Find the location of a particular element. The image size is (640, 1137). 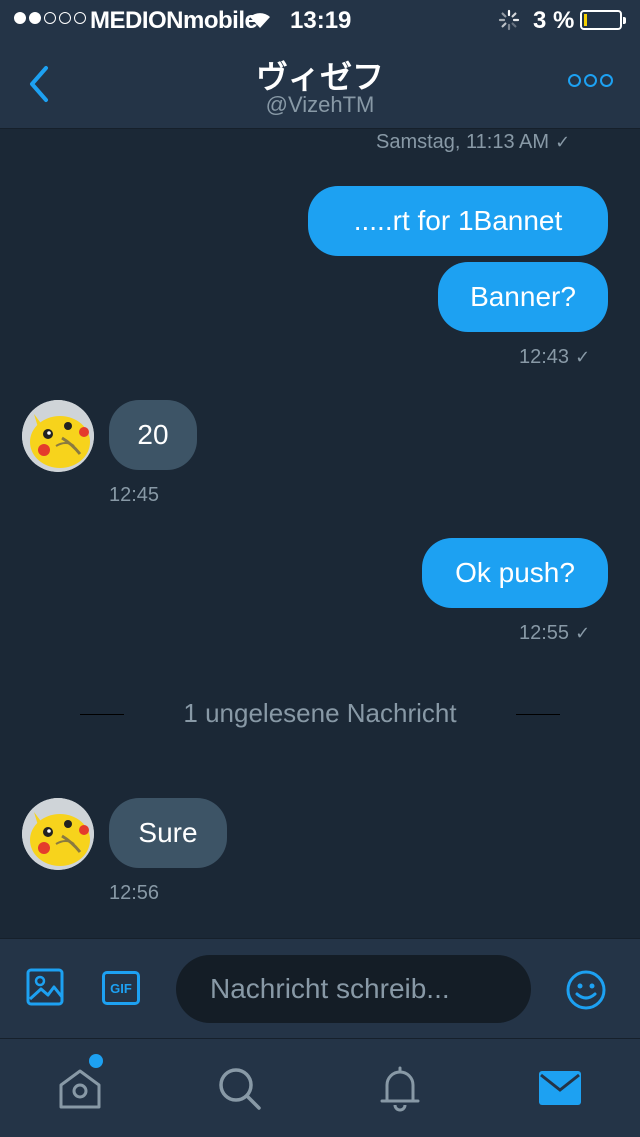

message-timestamp: 12:45 is located at coordinates (134, 495).